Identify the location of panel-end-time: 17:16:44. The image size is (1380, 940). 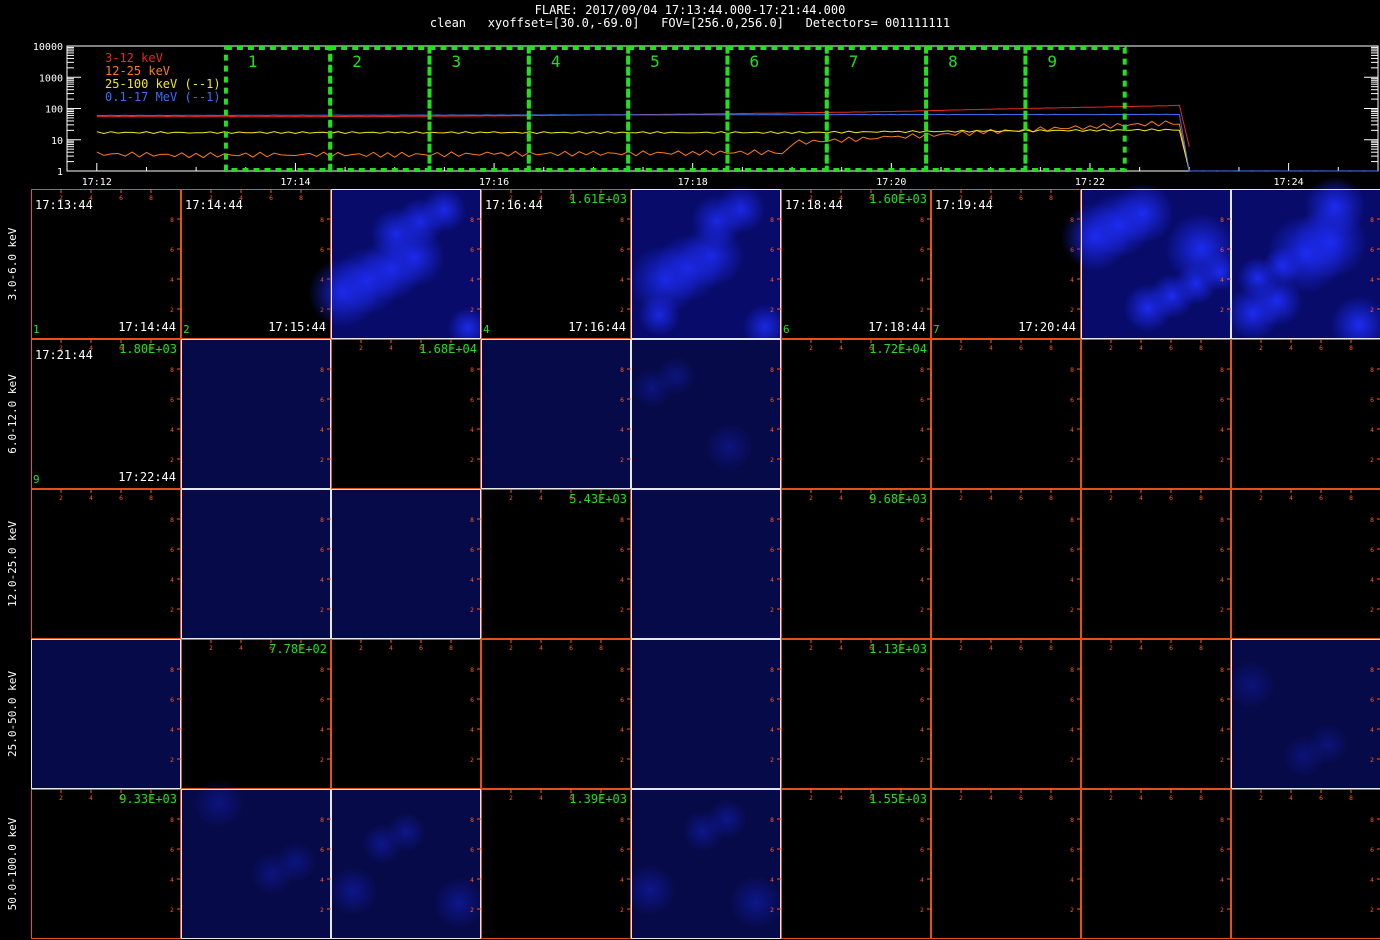
(597, 327).